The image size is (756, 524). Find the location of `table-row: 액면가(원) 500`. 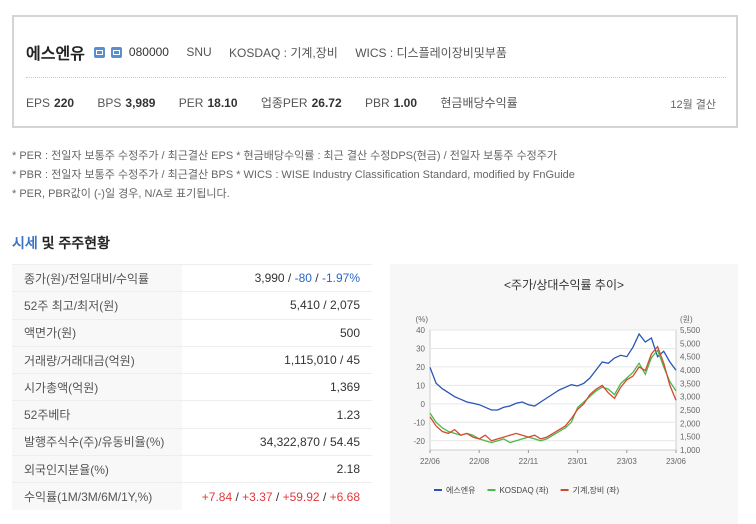

table-row: 액면가(원) 500 is located at coordinates (192, 332).